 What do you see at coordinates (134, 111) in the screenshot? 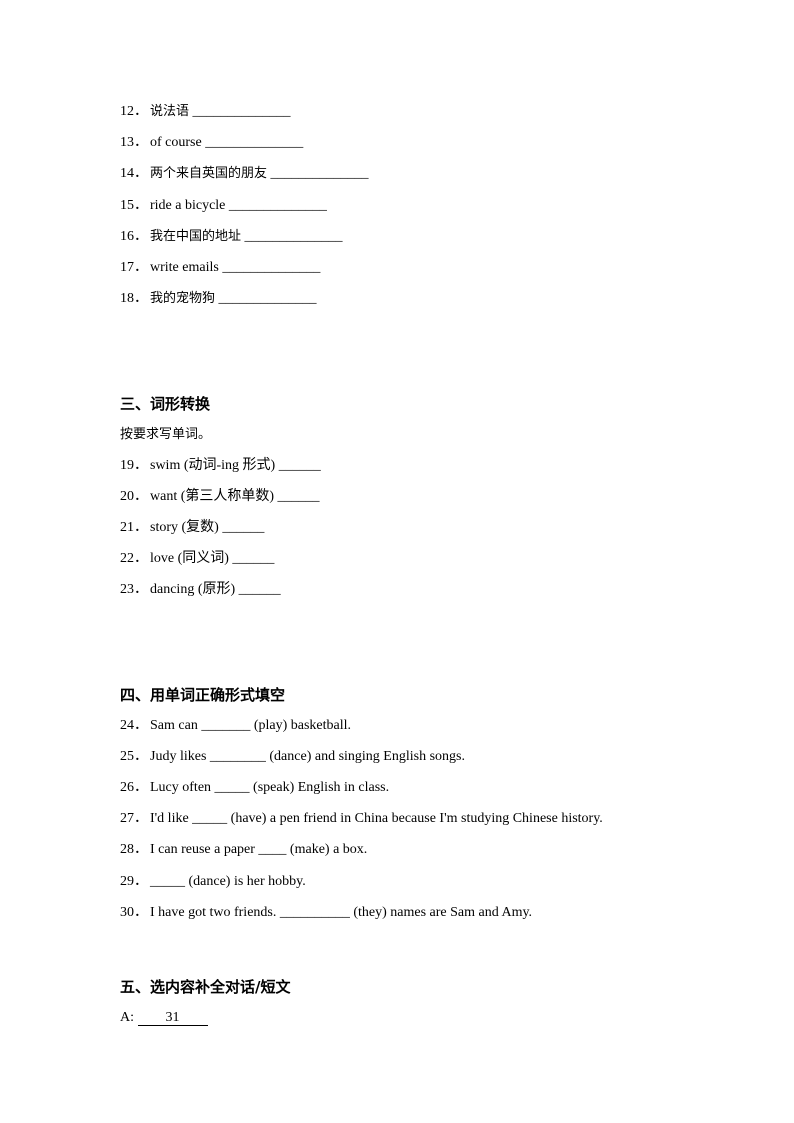
I see `question-number: 12．` at bounding box center [134, 111].